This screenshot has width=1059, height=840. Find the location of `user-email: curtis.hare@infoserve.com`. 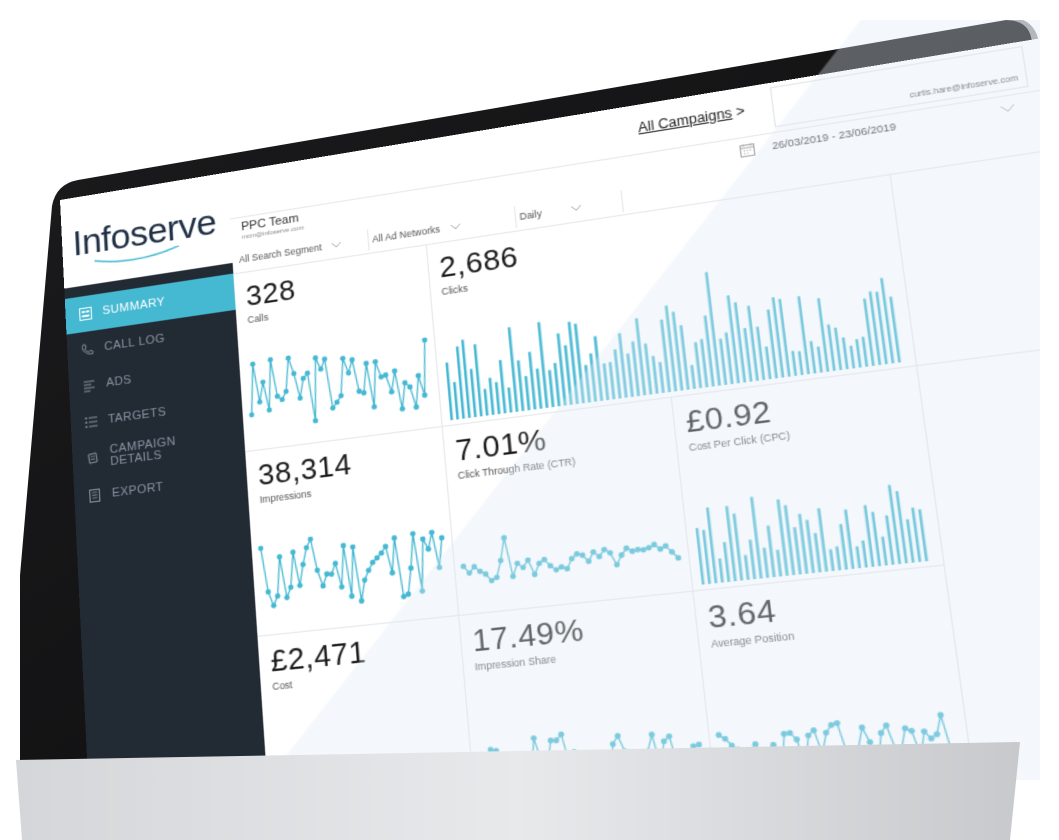

user-email: curtis.hare@infoserve.com is located at coordinates (964, 87).